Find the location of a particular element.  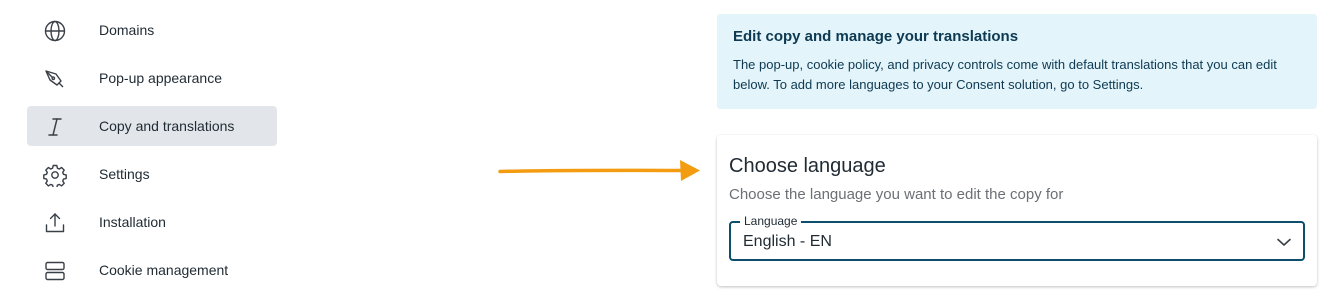

sidebar-item-label: Domains is located at coordinates (127, 30).